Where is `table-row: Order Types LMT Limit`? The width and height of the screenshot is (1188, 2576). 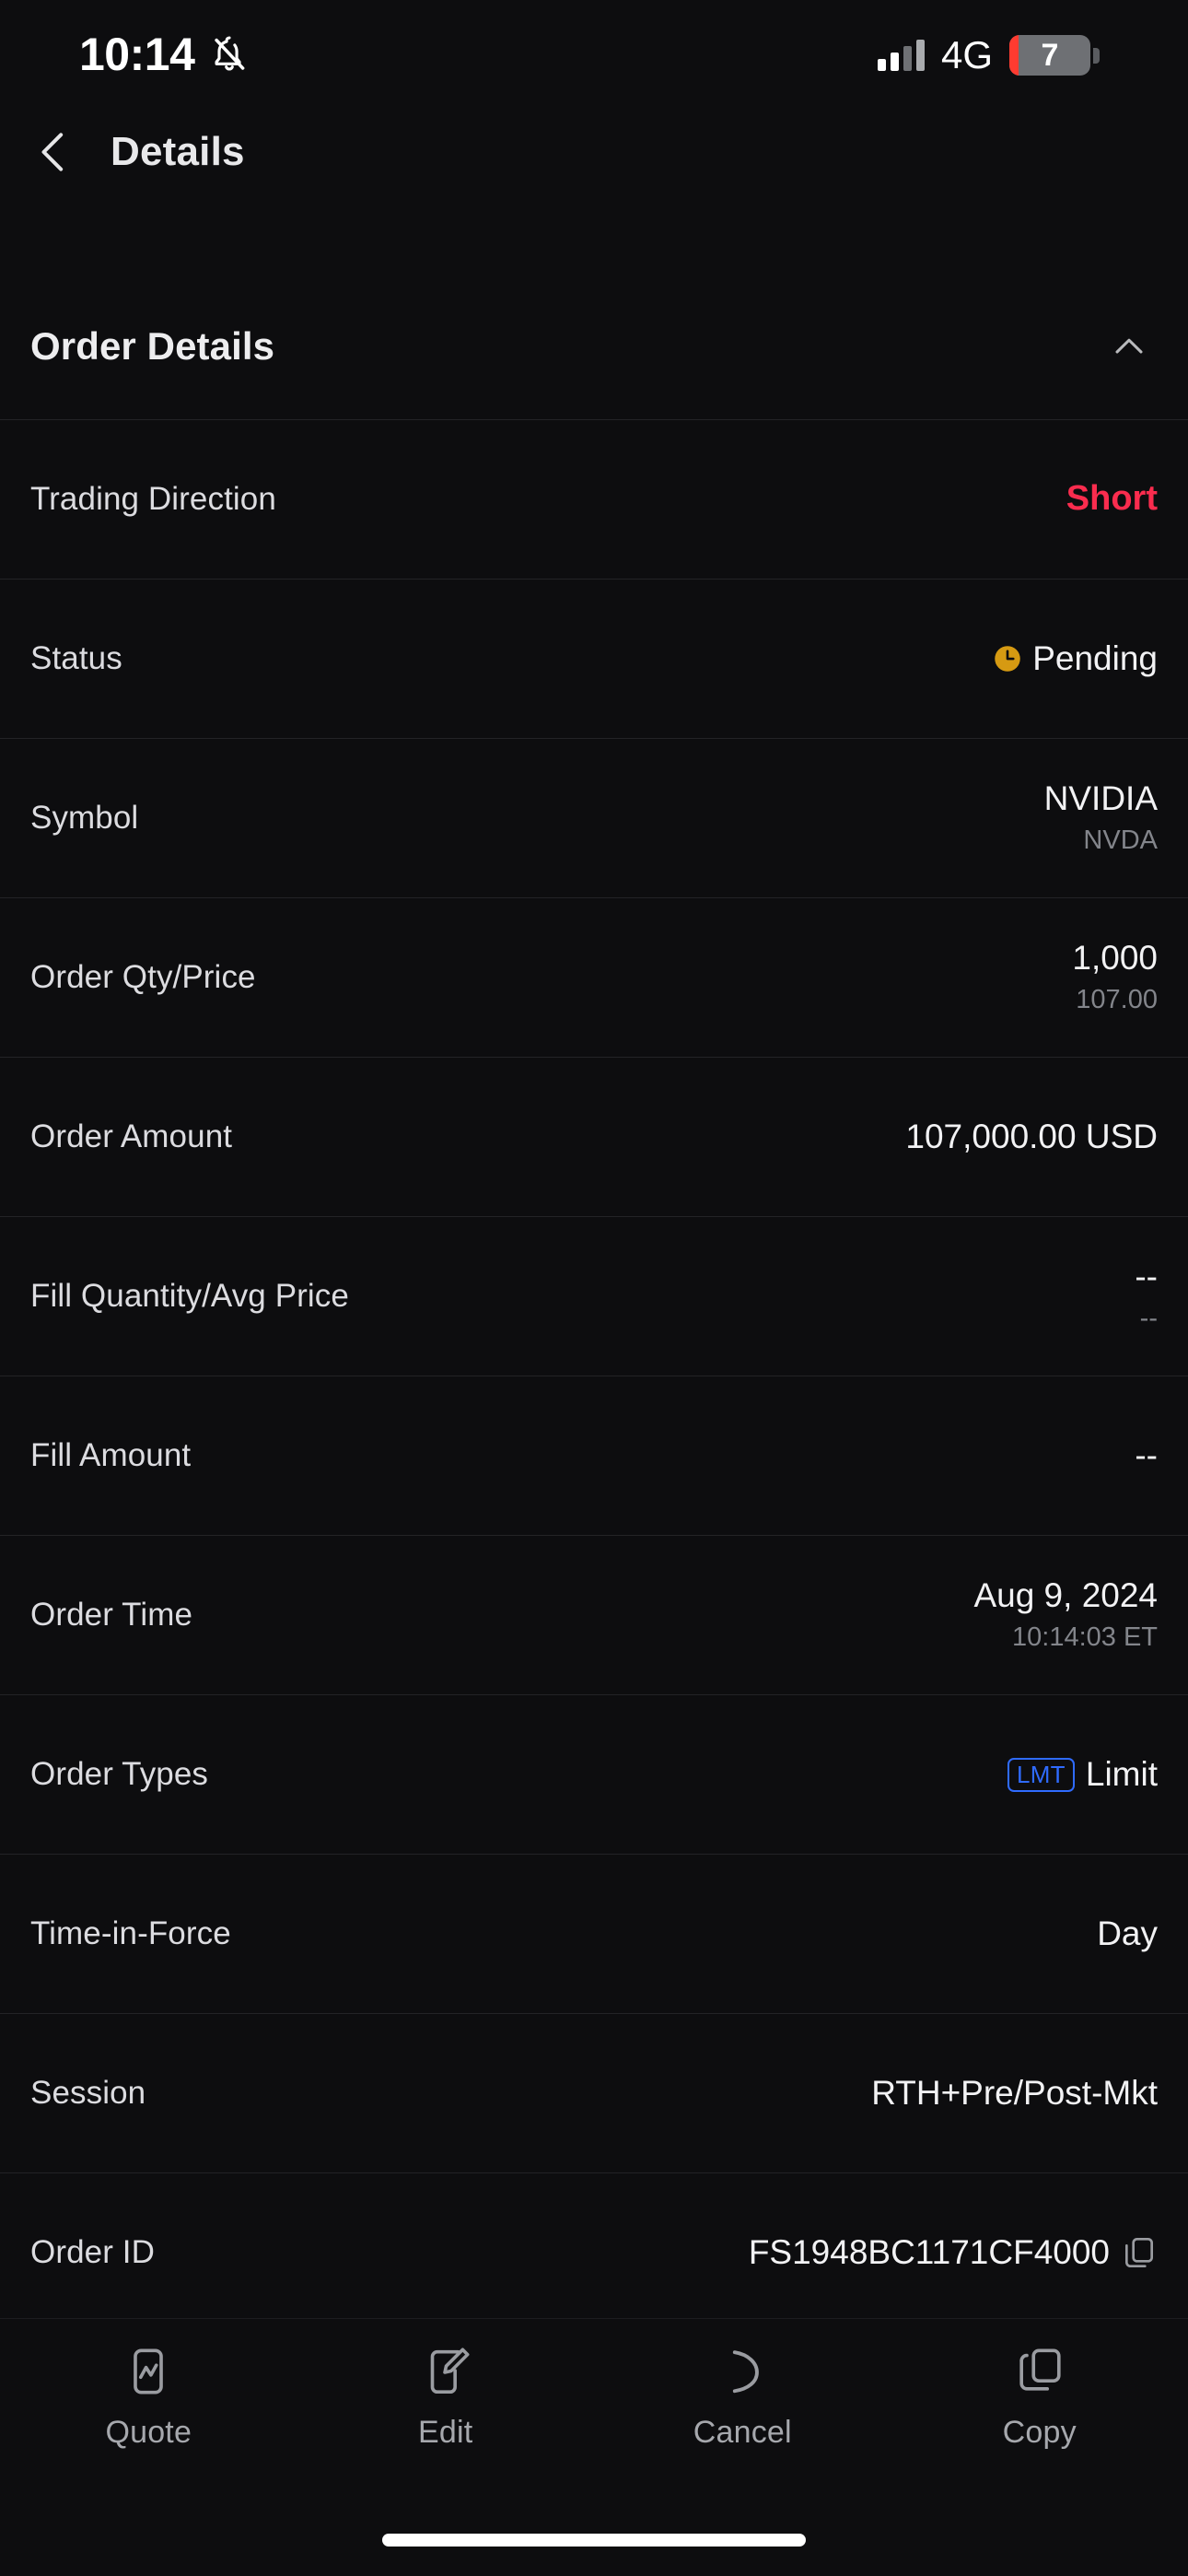
table-row: Order Types LMT Limit is located at coordinates (594, 1774).